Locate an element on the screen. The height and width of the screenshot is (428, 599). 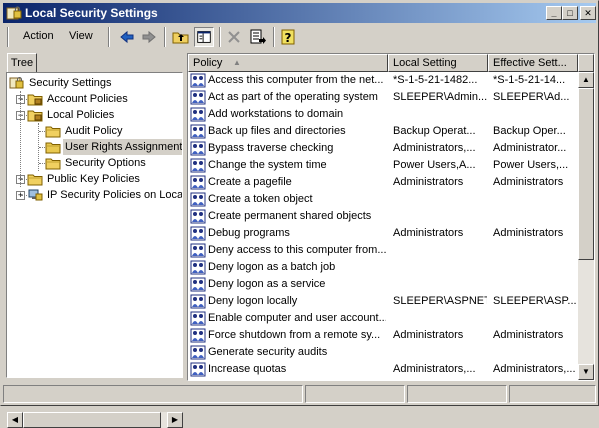
table-row: Deny logon as a batch job is located at coordinates (383, 267).